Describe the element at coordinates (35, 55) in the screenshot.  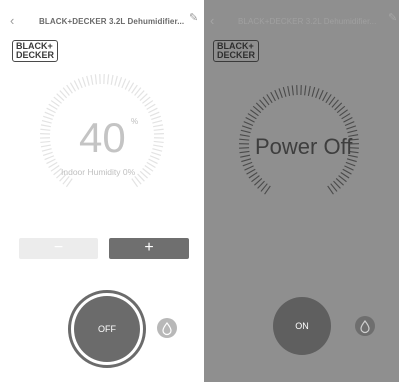
I see `logo-line-2: DECKER` at that location.